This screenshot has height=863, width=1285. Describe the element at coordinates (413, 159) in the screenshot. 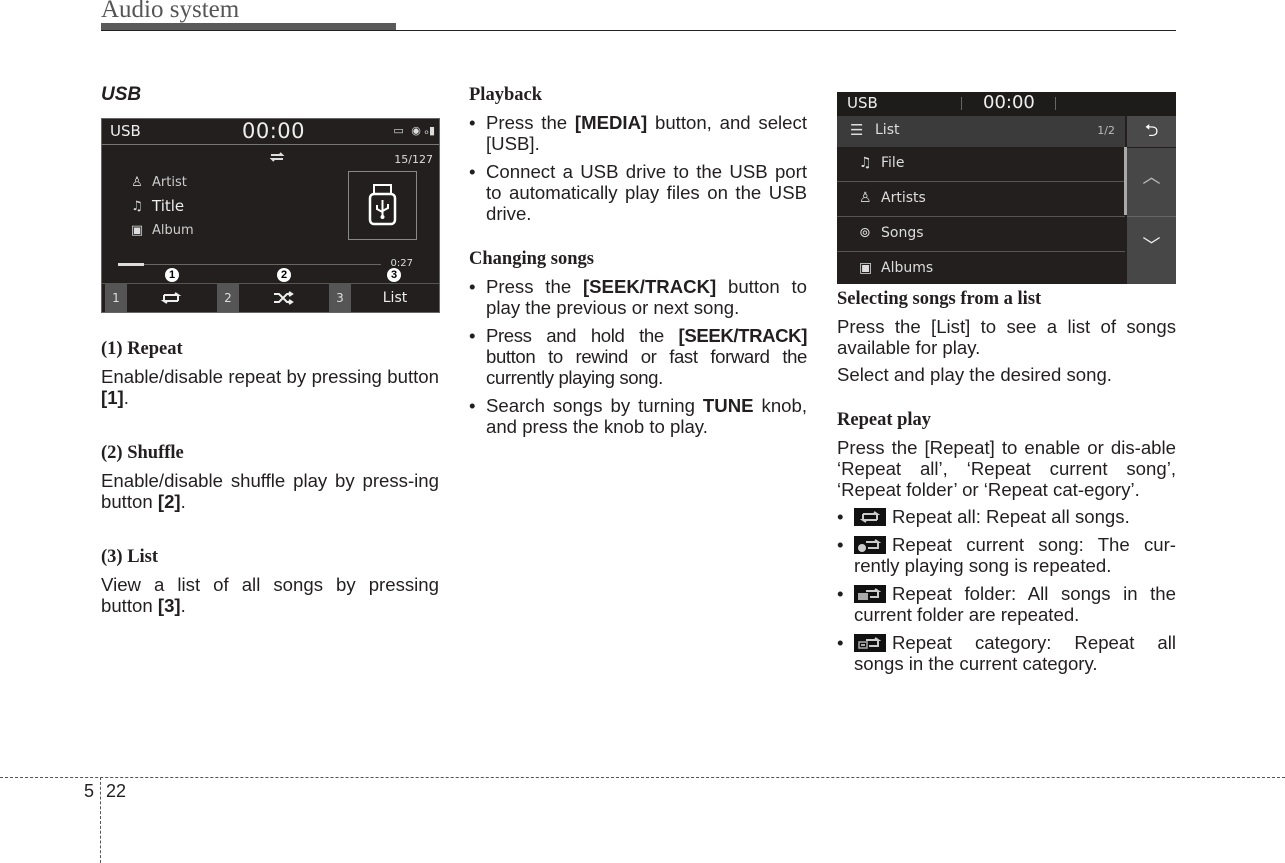

I see `track-count: 15/127` at that location.